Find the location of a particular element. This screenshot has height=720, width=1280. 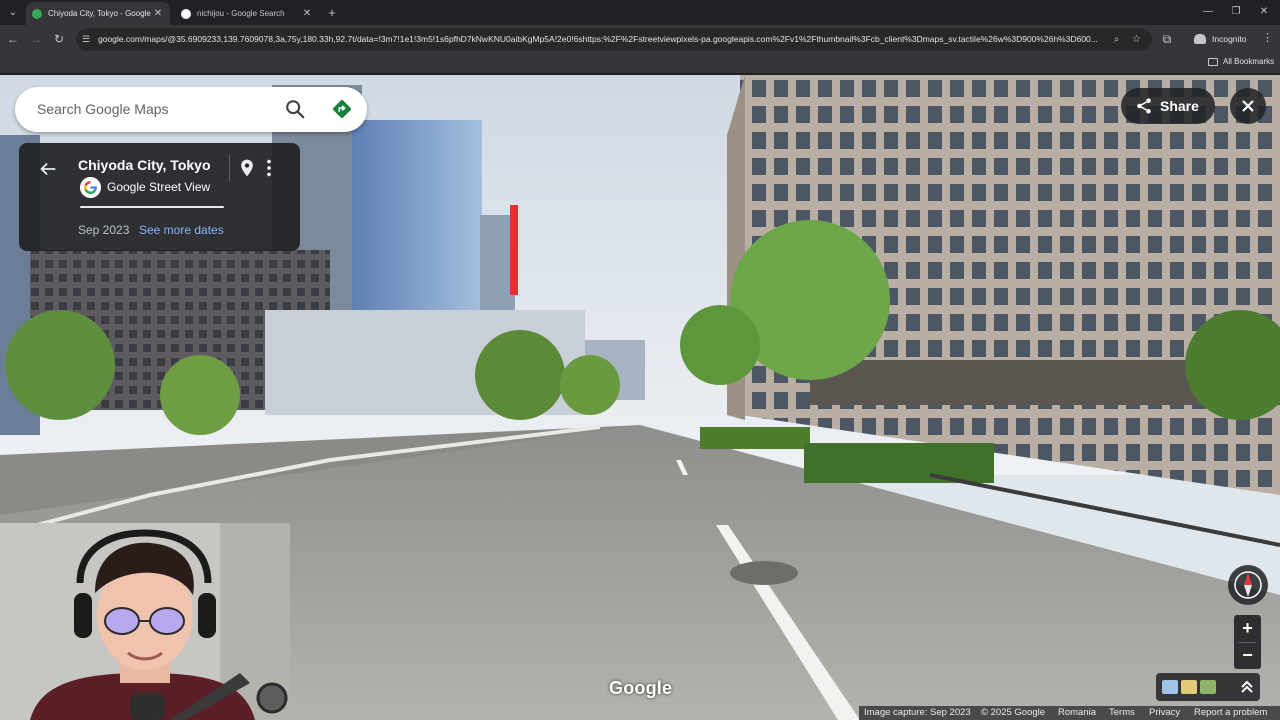

tab-search-icon: ⌄ is located at coordinates (13, 12).